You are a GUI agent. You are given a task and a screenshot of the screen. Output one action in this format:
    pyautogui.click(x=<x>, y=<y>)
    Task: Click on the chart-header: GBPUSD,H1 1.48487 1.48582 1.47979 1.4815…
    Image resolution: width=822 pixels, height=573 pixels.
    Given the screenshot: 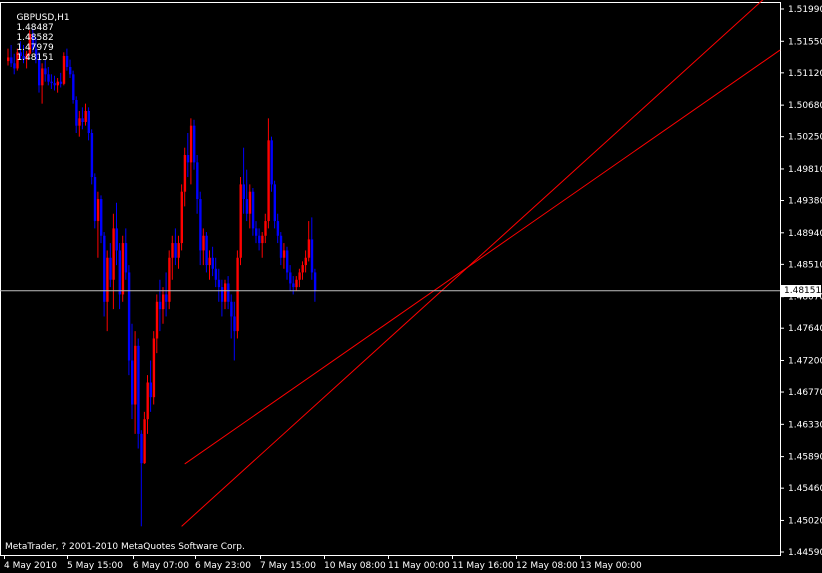 What is the action you would take?
    pyautogui.click(x=37, y=38)
    